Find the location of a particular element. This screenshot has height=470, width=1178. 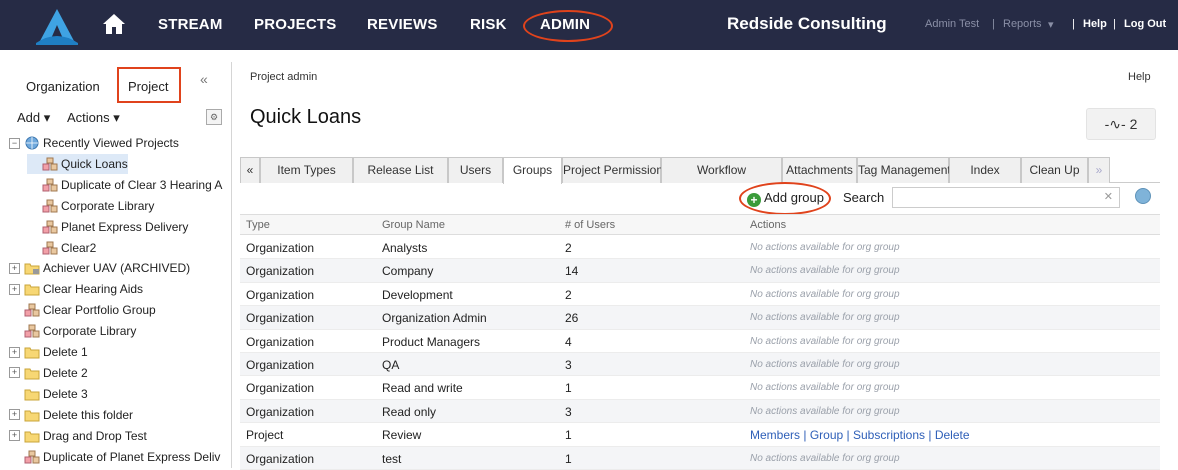

tabs-scroll-right-icon: » is located at coordinates (1099, 170).